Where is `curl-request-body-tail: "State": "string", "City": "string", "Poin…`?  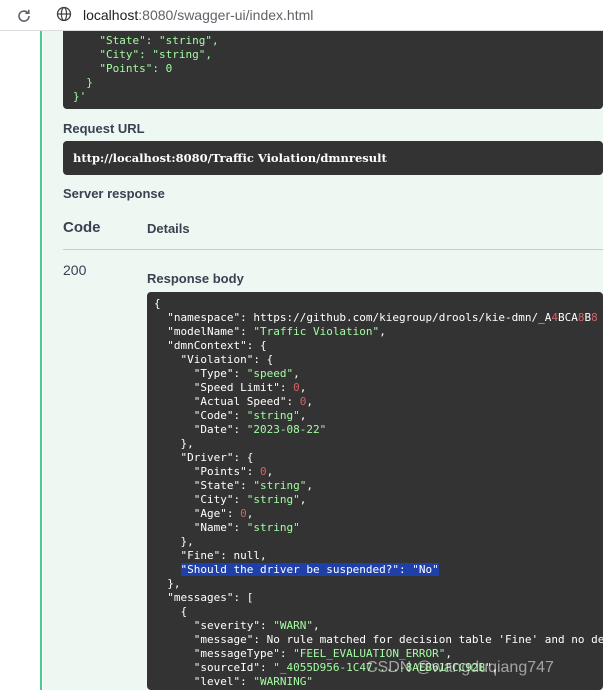
curl-request-body-tail: "State": "string", "City": "string", "Poin… is located at coordinates (333, 70).